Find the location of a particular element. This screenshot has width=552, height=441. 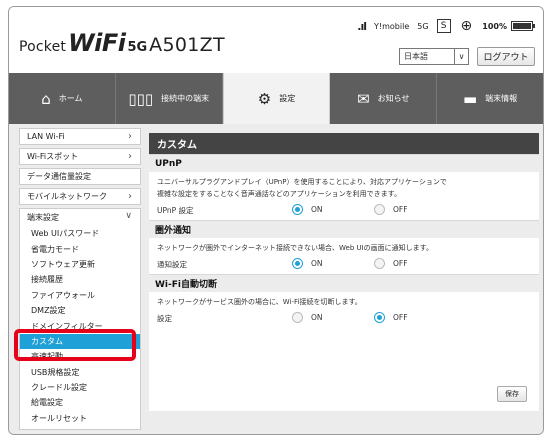

section-upnp-heading: UPnP is located at coordinates (344, 163).